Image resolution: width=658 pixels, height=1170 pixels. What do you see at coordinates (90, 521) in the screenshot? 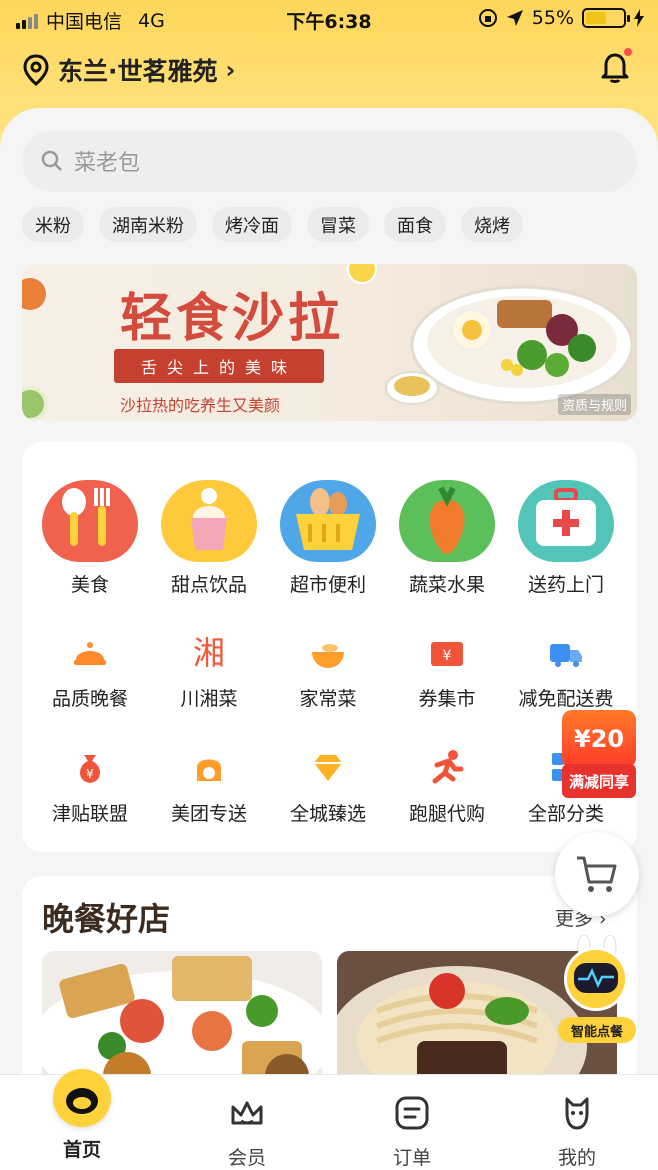
I see `food-utensils-icon` at bounding box center [90, 521].